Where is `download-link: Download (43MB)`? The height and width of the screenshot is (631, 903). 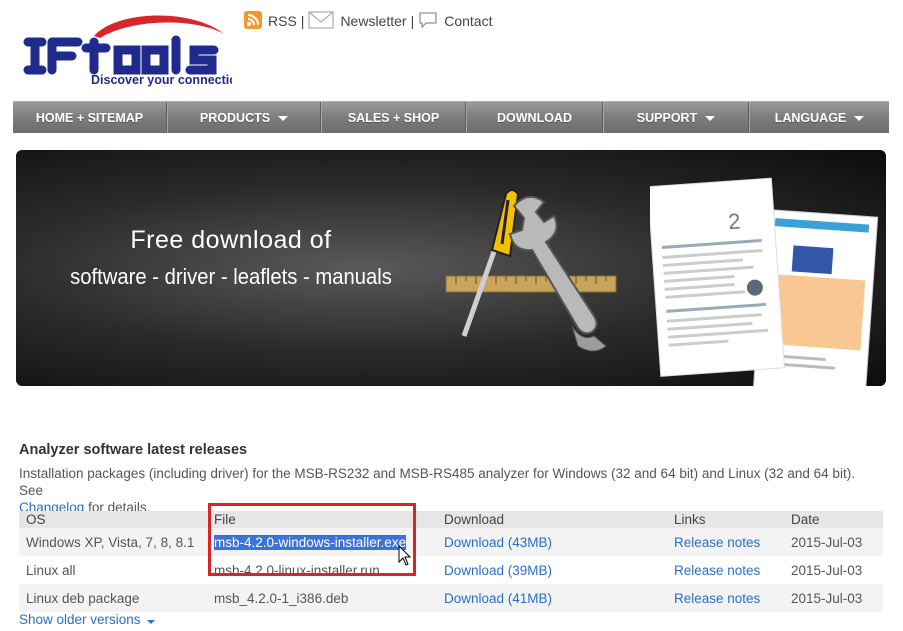
download-link: Download (43MB) is located at coordinates (498, 542).